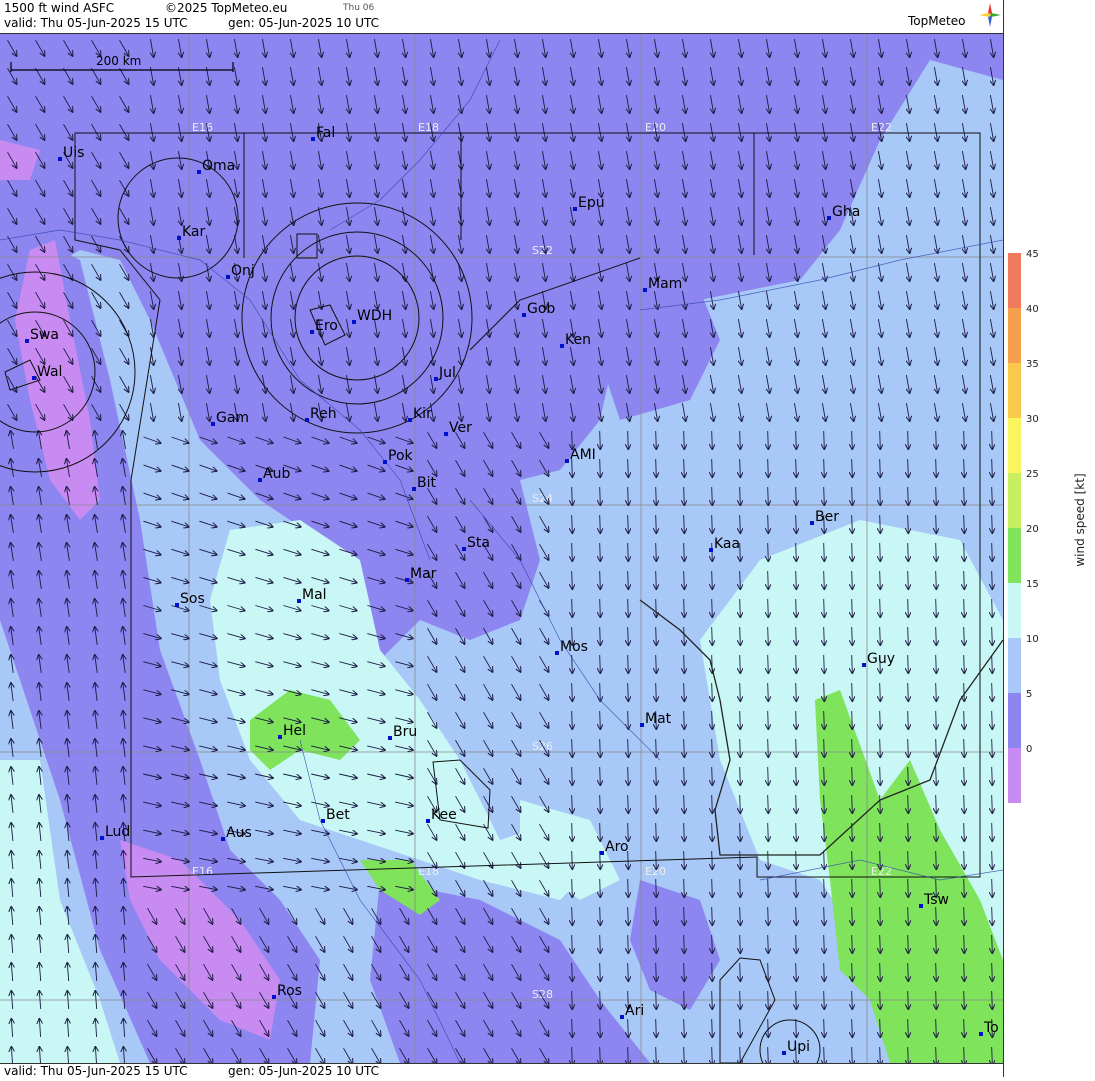 The height and width of the screenshot is (1081, 1095). Describe the element at coordinates (405, 732) in the screenshot. I see `place-label-bru: Bru` at that location.